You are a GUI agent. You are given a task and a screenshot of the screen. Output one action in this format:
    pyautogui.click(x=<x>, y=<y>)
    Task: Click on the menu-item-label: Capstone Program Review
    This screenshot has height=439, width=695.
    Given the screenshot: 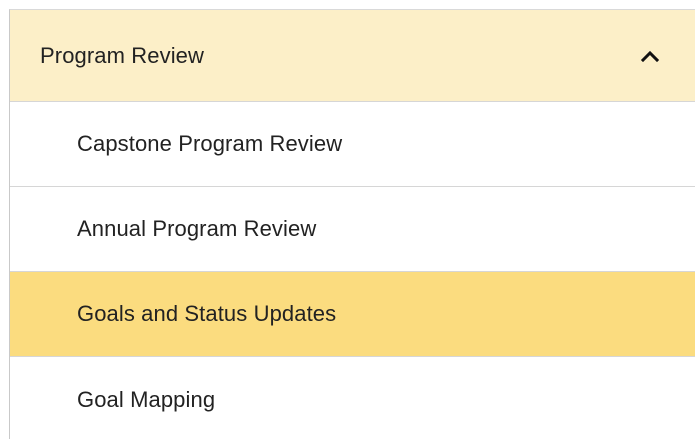 What is the action you would take?
    pyautogui.click(x=210, y=143)
    